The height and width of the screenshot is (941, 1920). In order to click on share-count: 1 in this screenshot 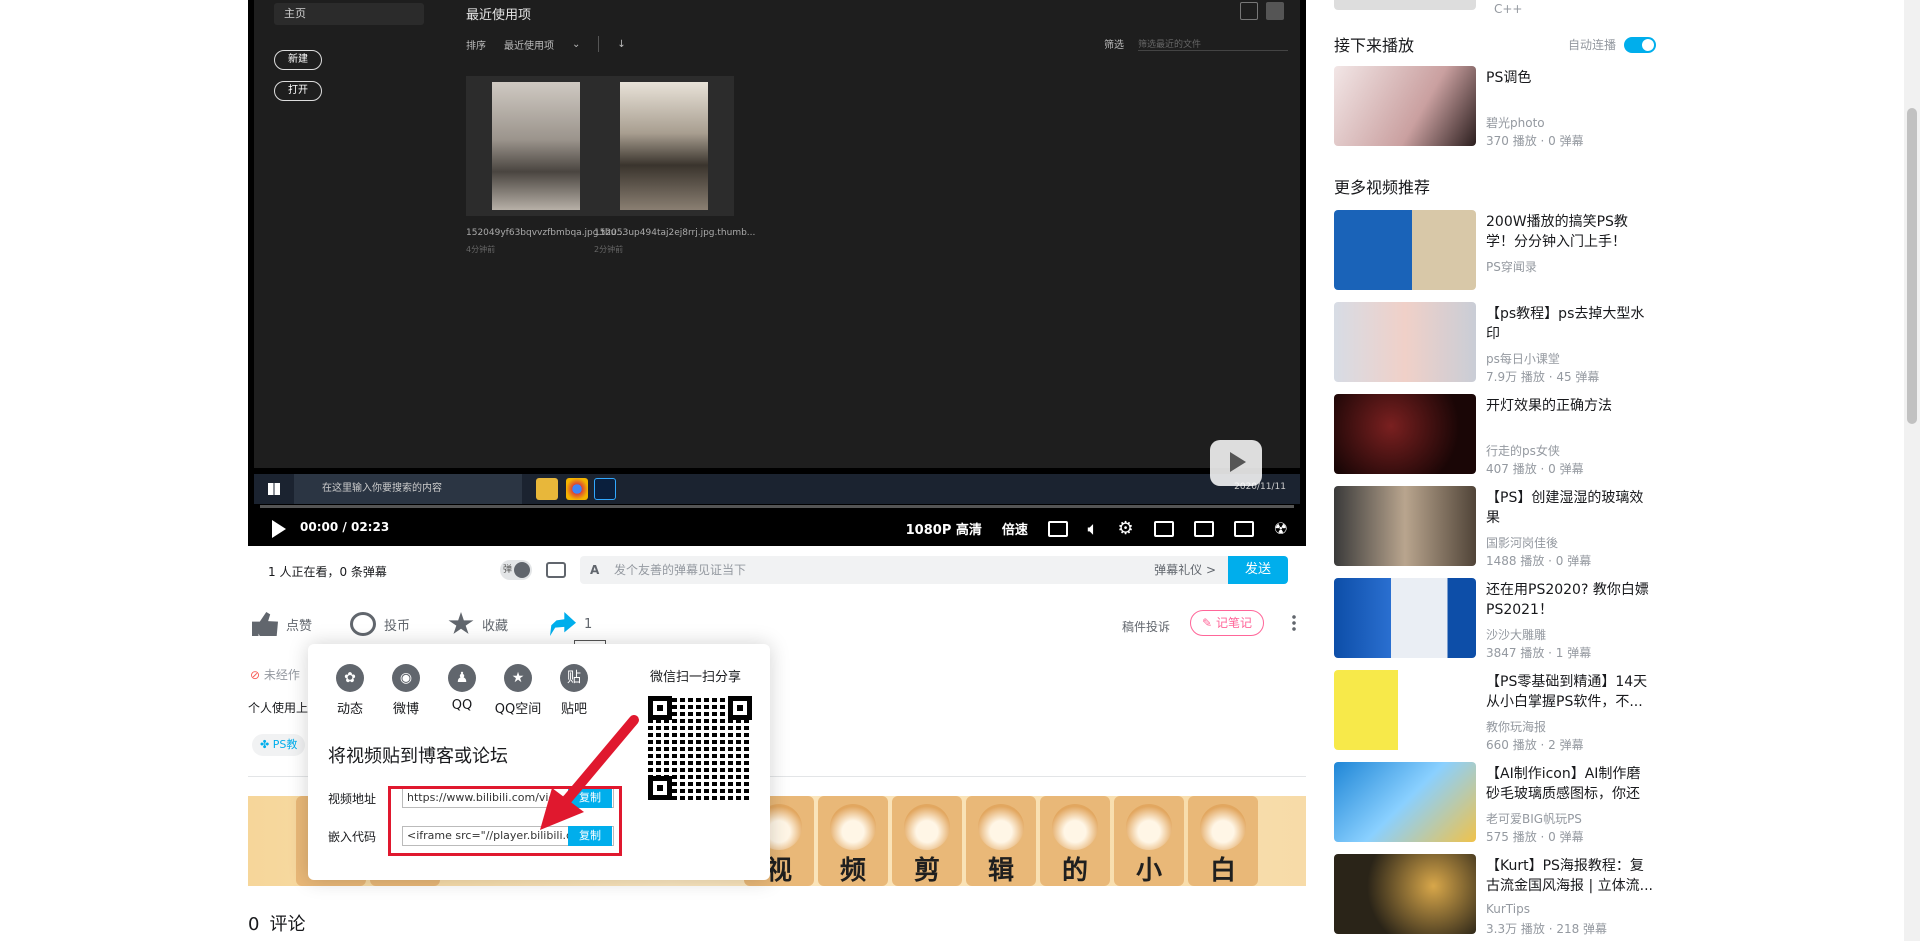, I will do `click(588, 624)`.